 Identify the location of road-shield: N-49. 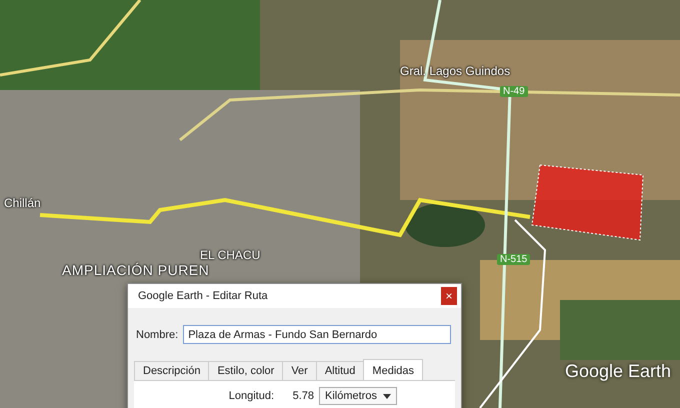
(514, 91).